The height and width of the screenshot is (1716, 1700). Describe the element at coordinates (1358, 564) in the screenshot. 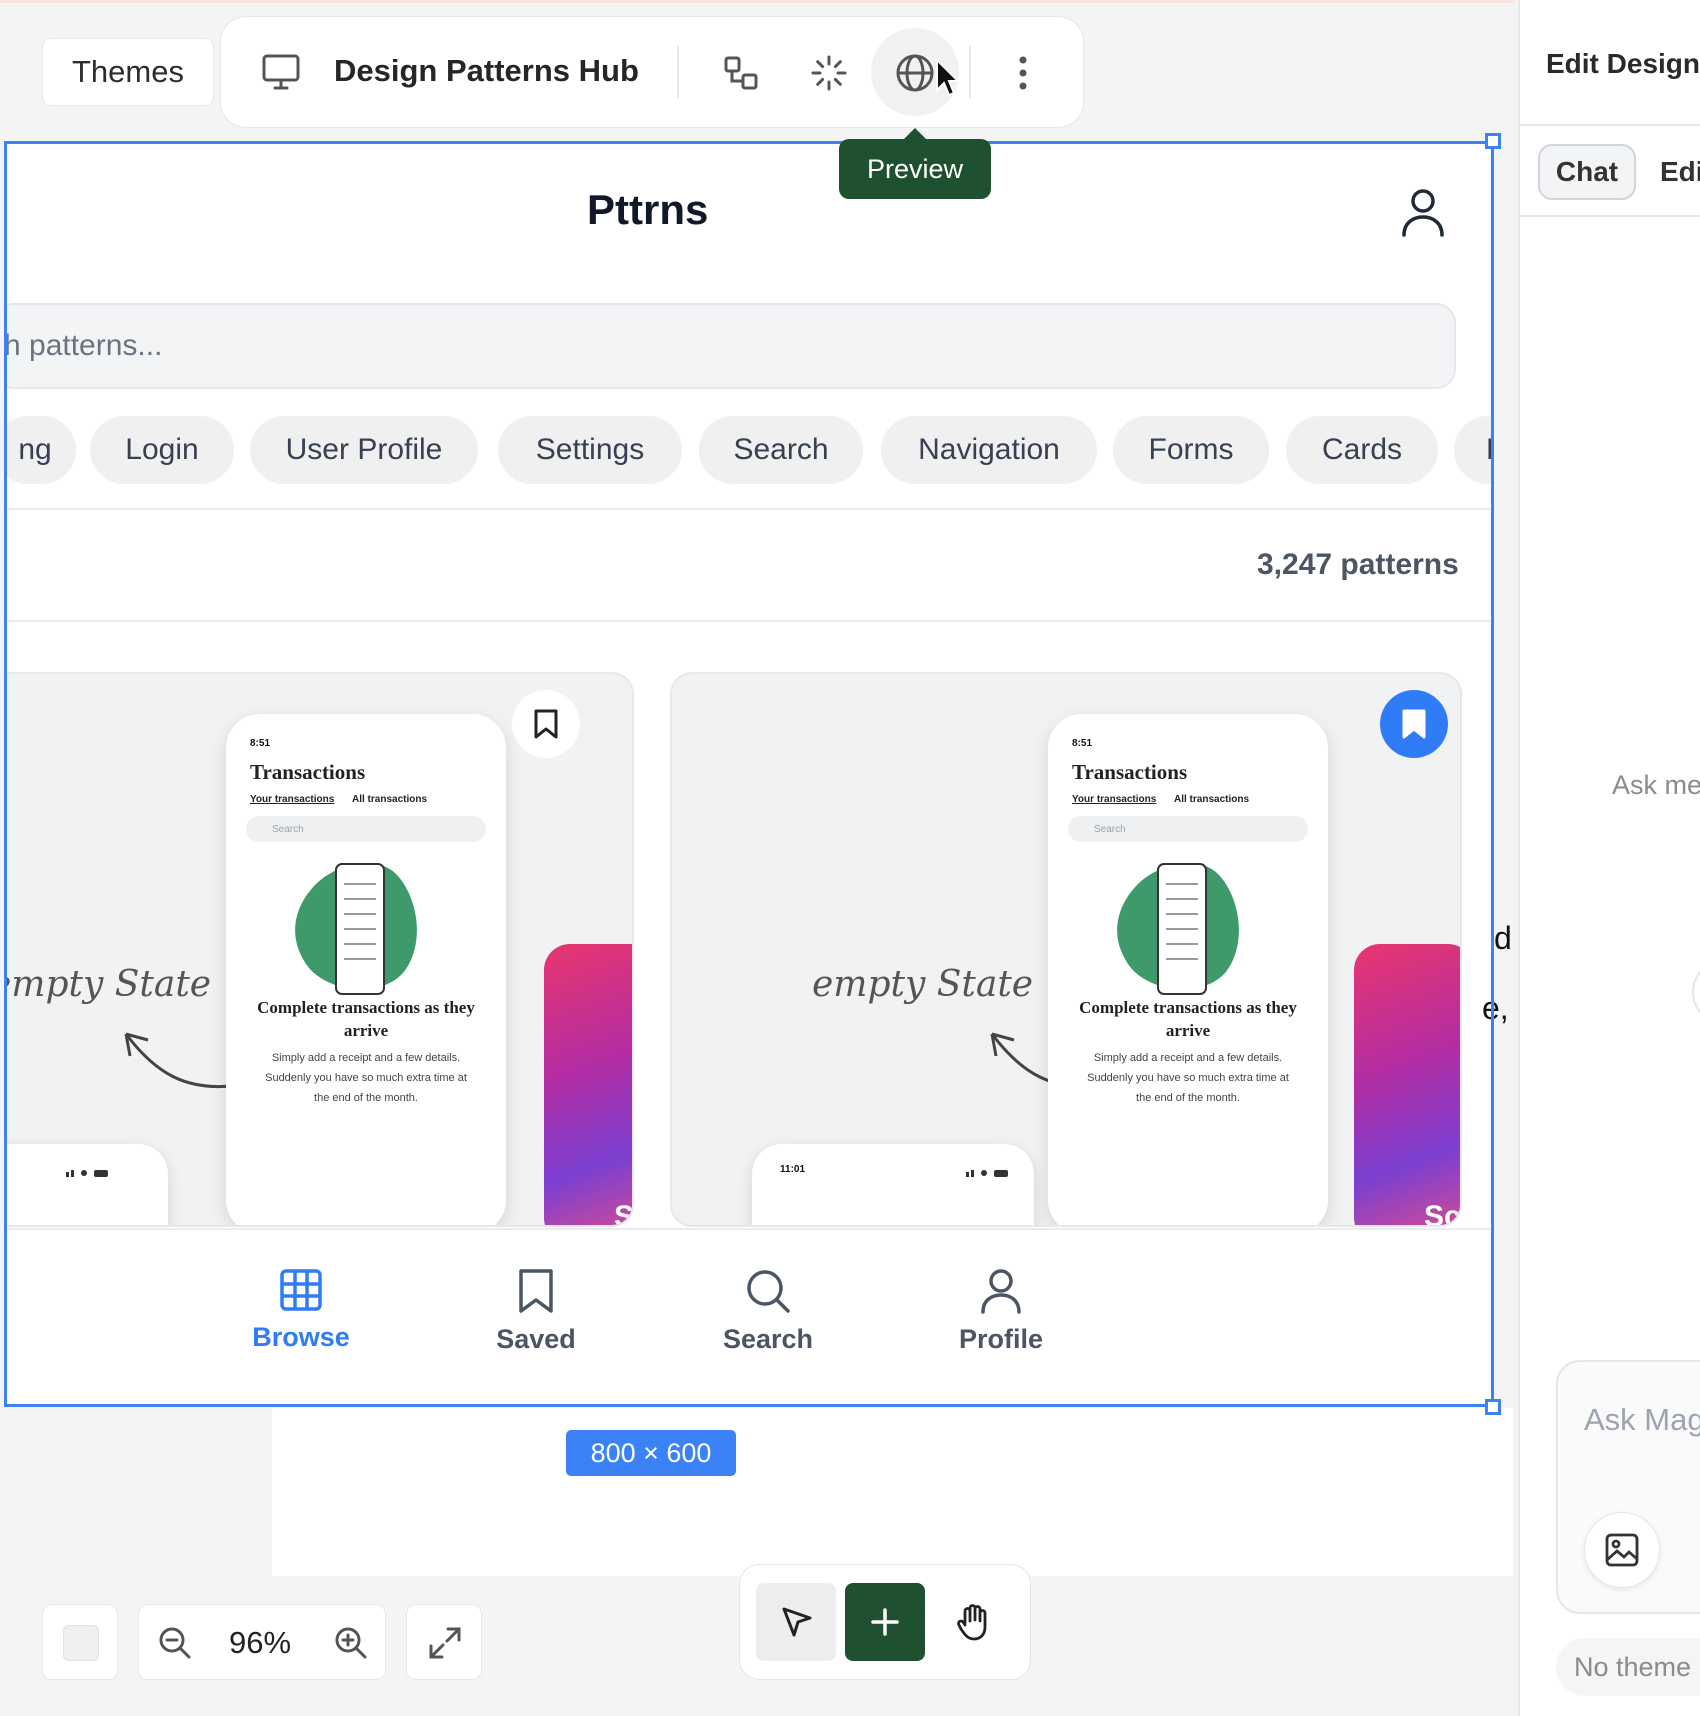

I see `pattern-count: 3,247 patterns` at that location.